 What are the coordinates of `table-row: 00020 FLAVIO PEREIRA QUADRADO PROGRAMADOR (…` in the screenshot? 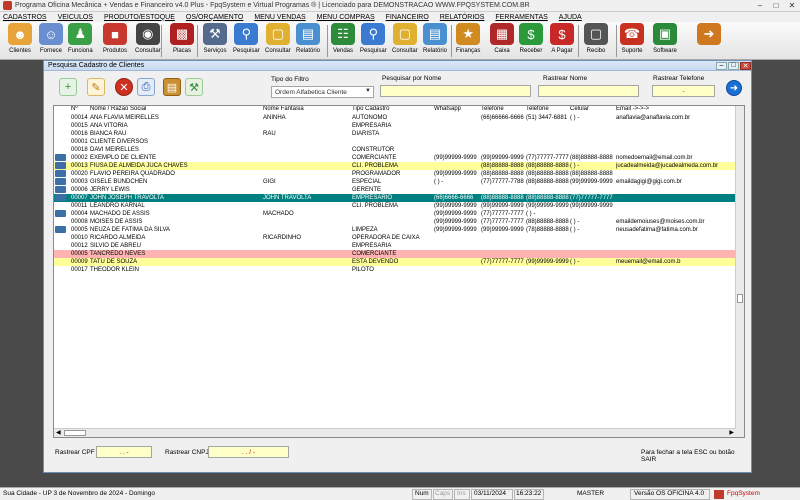 It's located at (395, 174).